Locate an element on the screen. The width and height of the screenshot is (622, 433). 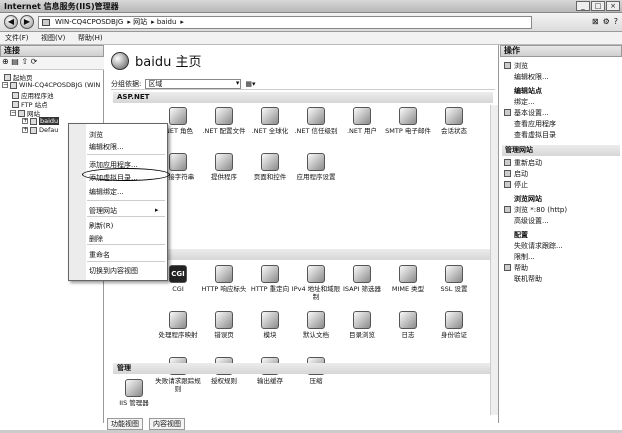
breadcrumb-sites: 网站 is located at coordinates (140, 22).